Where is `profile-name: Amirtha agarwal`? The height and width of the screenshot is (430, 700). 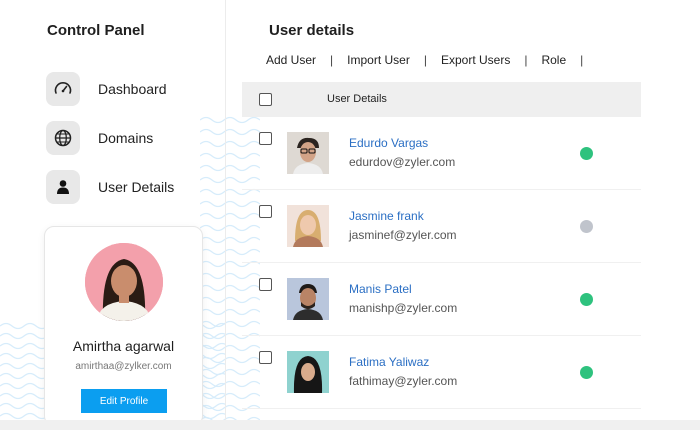
profile-name: Amirtha agarwal is located at coordinates (123, 346).